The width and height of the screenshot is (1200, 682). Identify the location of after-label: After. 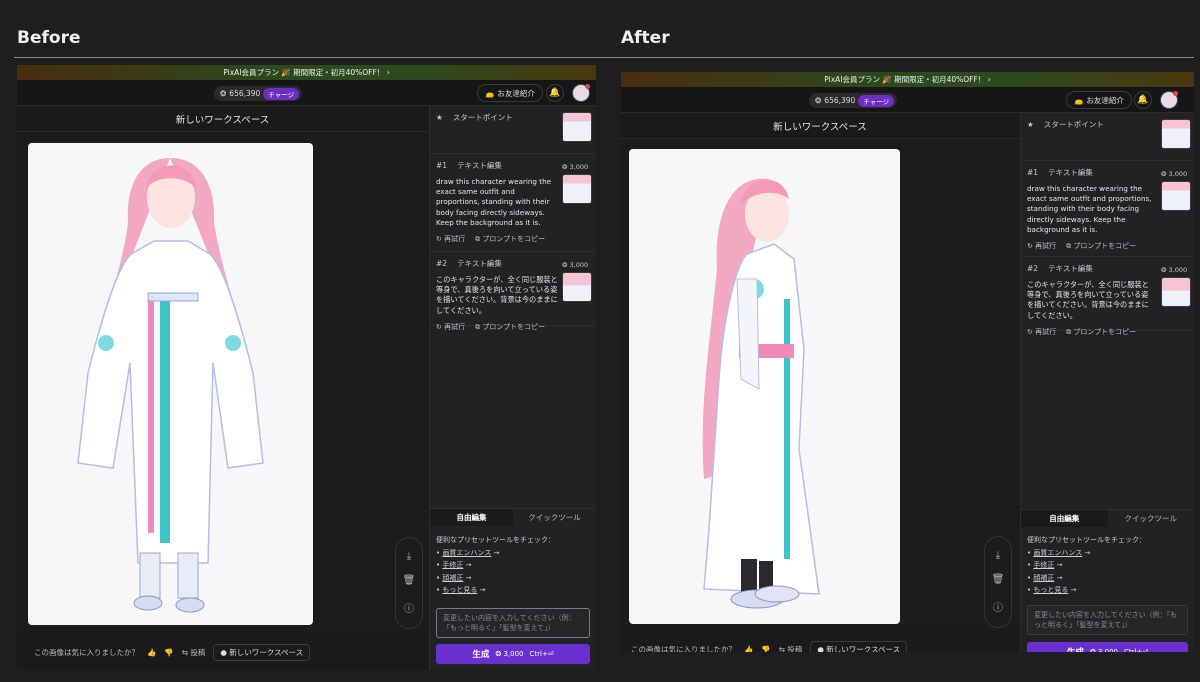
(645, 38).